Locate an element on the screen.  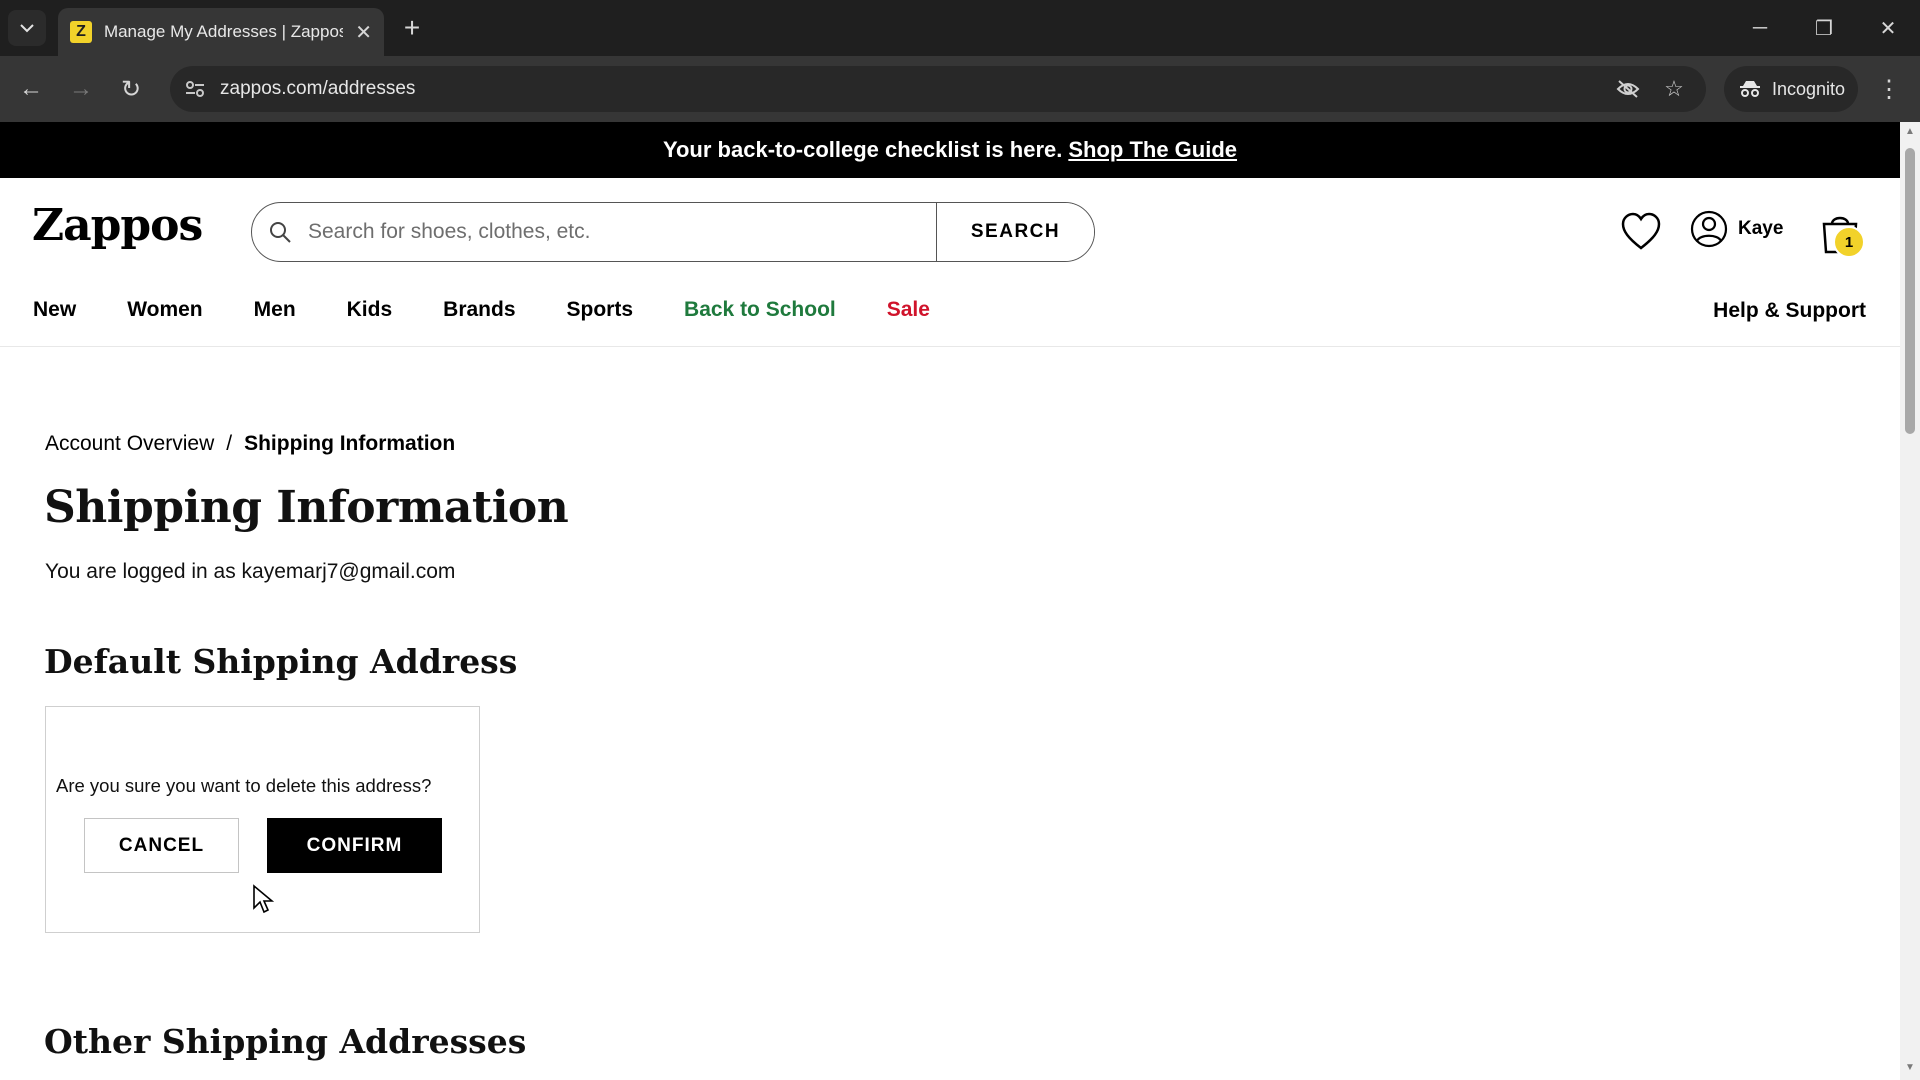
eye-off-icon is located at coordinates (1628, 89).